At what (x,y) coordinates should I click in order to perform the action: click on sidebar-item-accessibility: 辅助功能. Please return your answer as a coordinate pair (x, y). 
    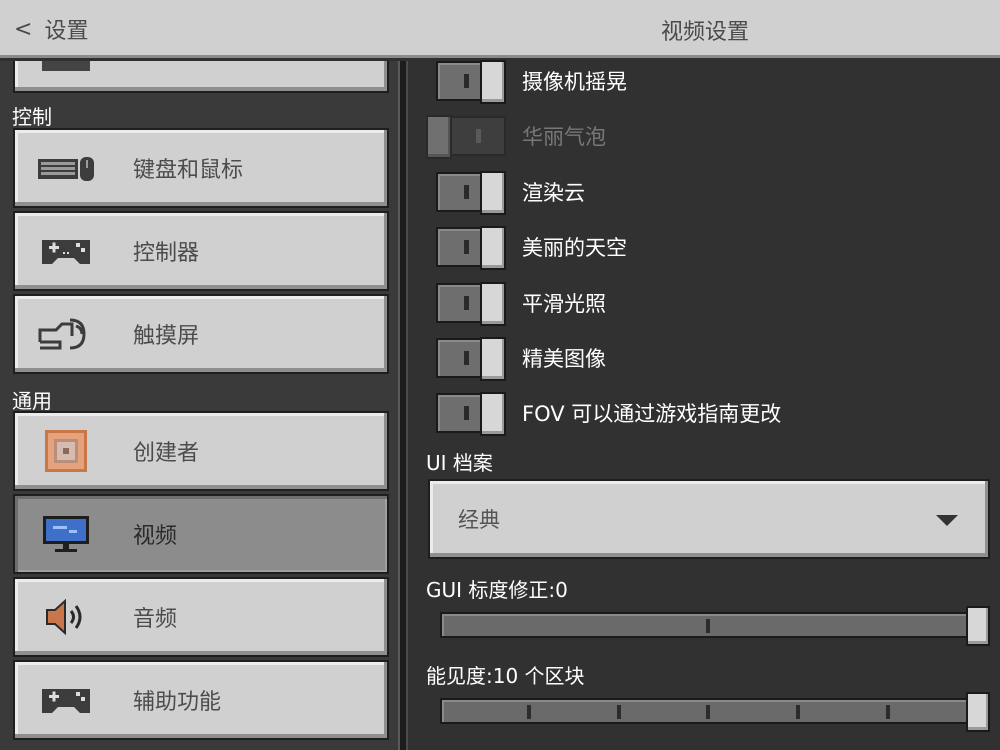
    Looking at the image, I should click on (201, 700).